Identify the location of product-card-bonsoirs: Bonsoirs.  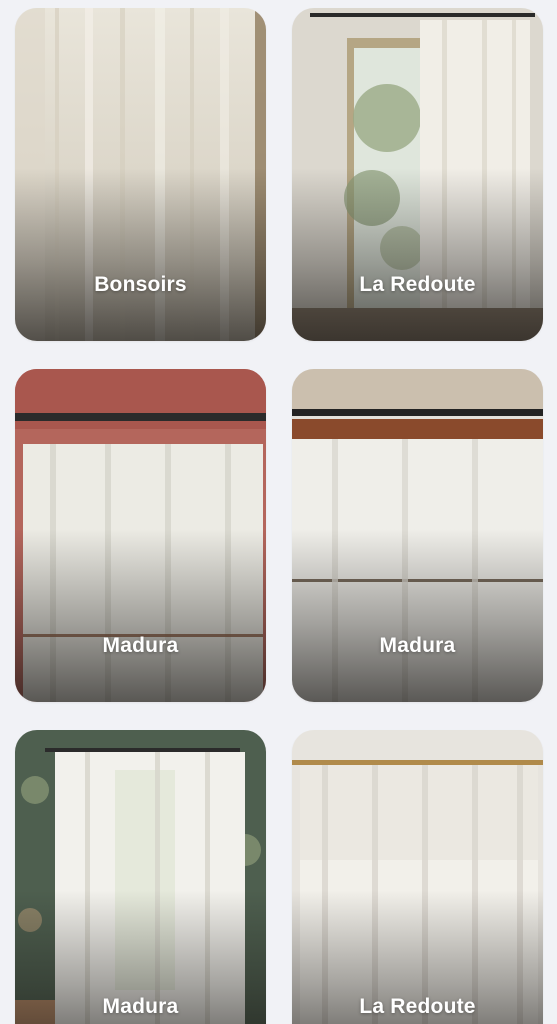
(140, 174).